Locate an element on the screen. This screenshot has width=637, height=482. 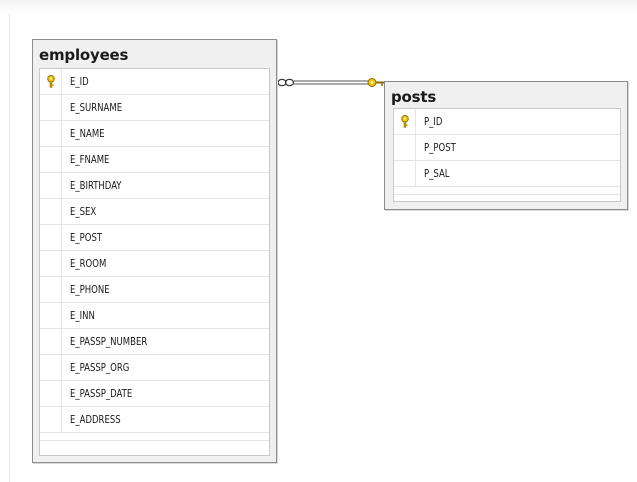
column-name: E_NAME is located at coordinates (87, 133).